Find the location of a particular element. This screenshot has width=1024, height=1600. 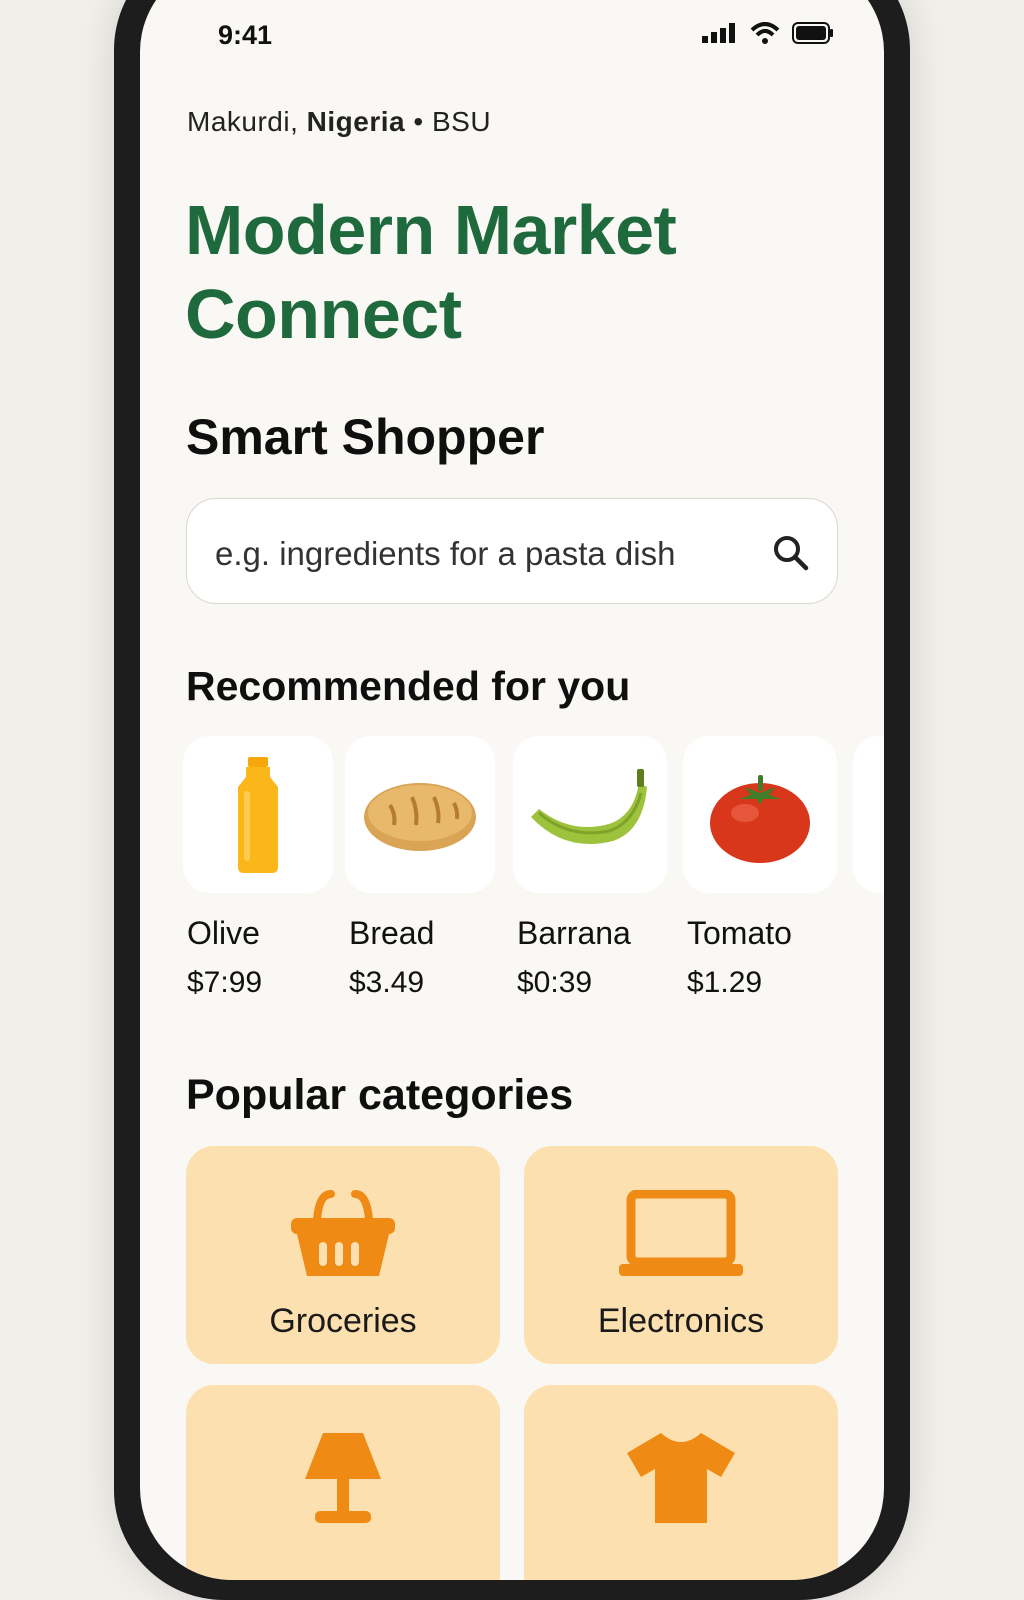

basket-icon is located at coordinates (343, 1233).